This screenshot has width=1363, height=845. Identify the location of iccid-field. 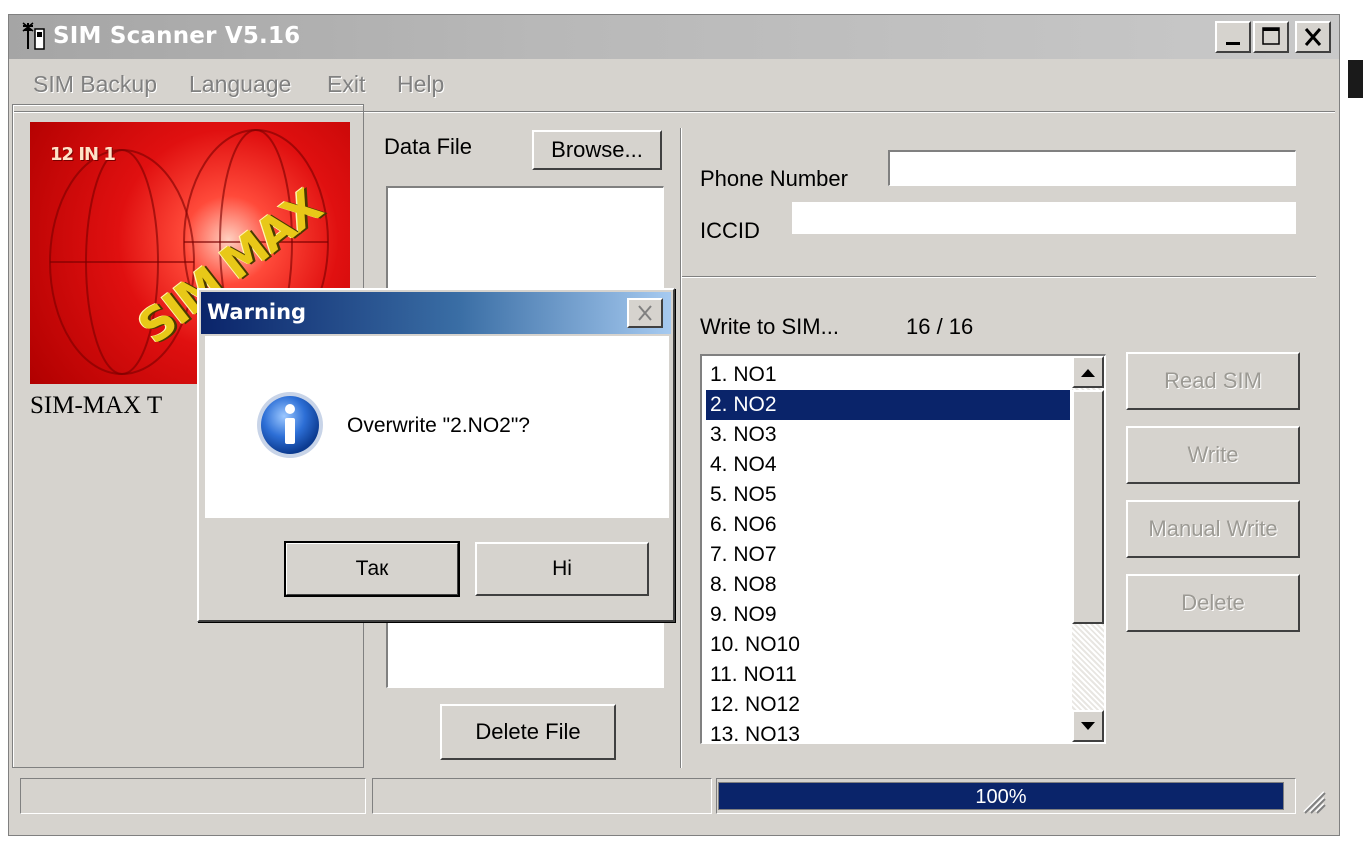
(1044, 218).